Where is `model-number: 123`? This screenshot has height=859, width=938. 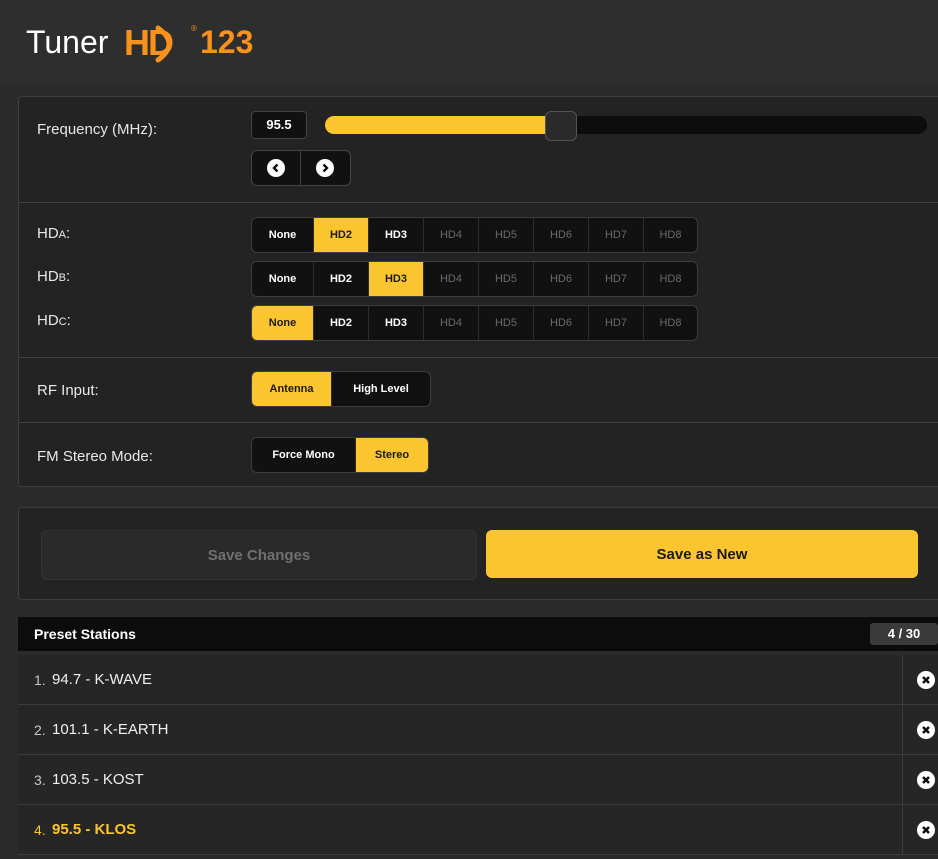 model-number: 123 is located at coordinates (227, 42).